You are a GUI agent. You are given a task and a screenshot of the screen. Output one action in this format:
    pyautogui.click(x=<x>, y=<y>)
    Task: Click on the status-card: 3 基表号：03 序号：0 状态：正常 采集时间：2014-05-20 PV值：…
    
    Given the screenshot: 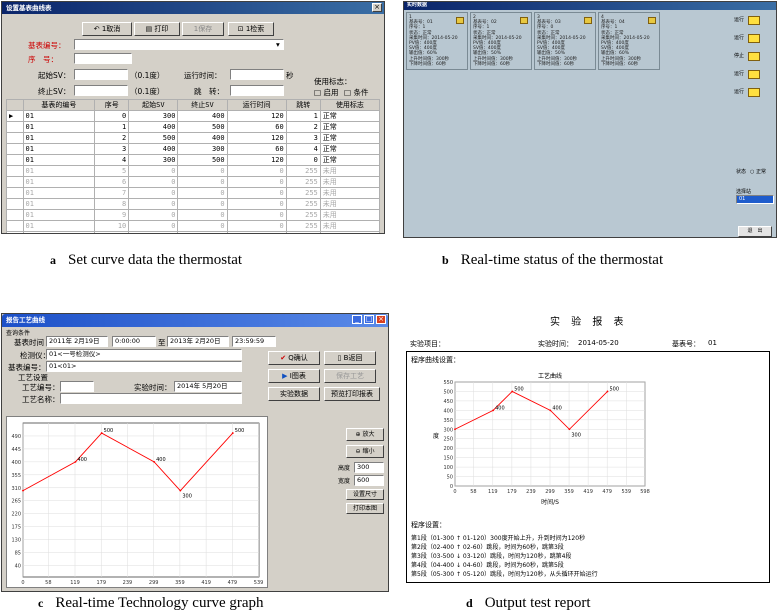 What is the action you would take?
    pyautogui.click(x=565, y=41)
    